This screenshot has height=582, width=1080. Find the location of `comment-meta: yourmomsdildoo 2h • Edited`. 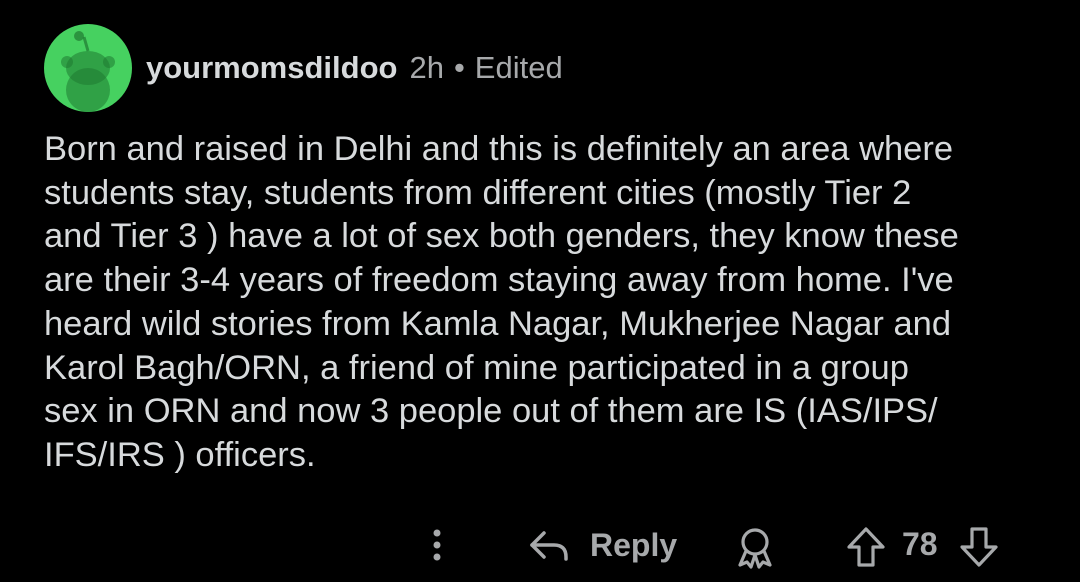

comment-meta: yourmomsdildoo 2h • Edited is located at coordinates (354, 68).